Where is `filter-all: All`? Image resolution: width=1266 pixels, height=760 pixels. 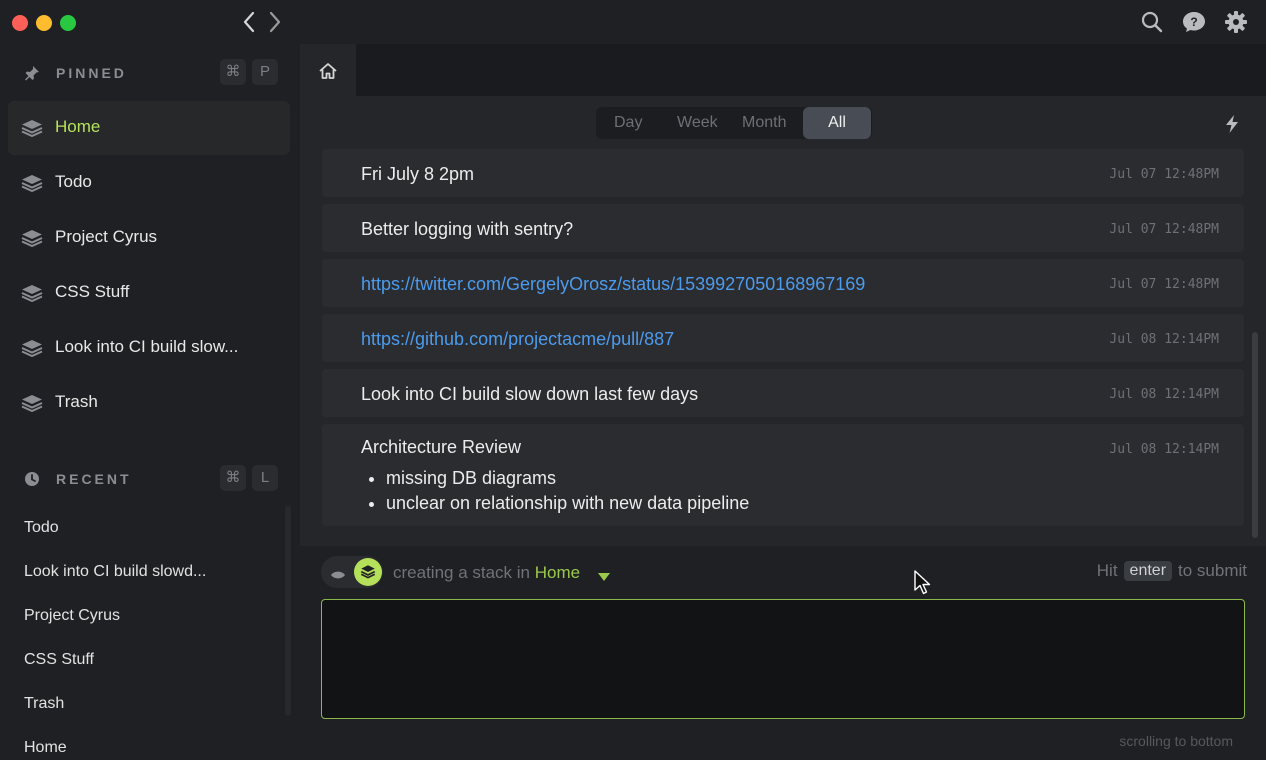
filter-all: All is located at coordinates (837, 123).